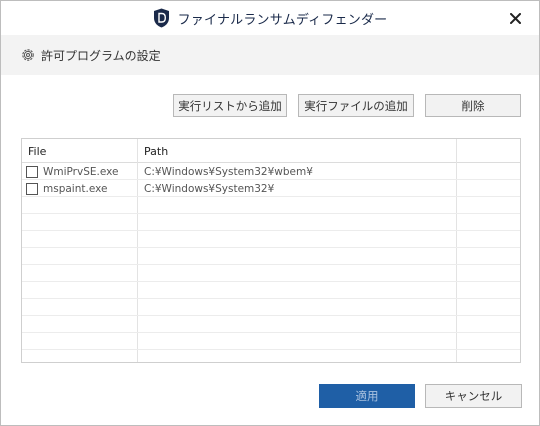 Image resolution: width=540 pixels, height=426 pixels. I want to click on path-cell: C:¥Windows¥System32¥wbem¥, so click(228, 171).